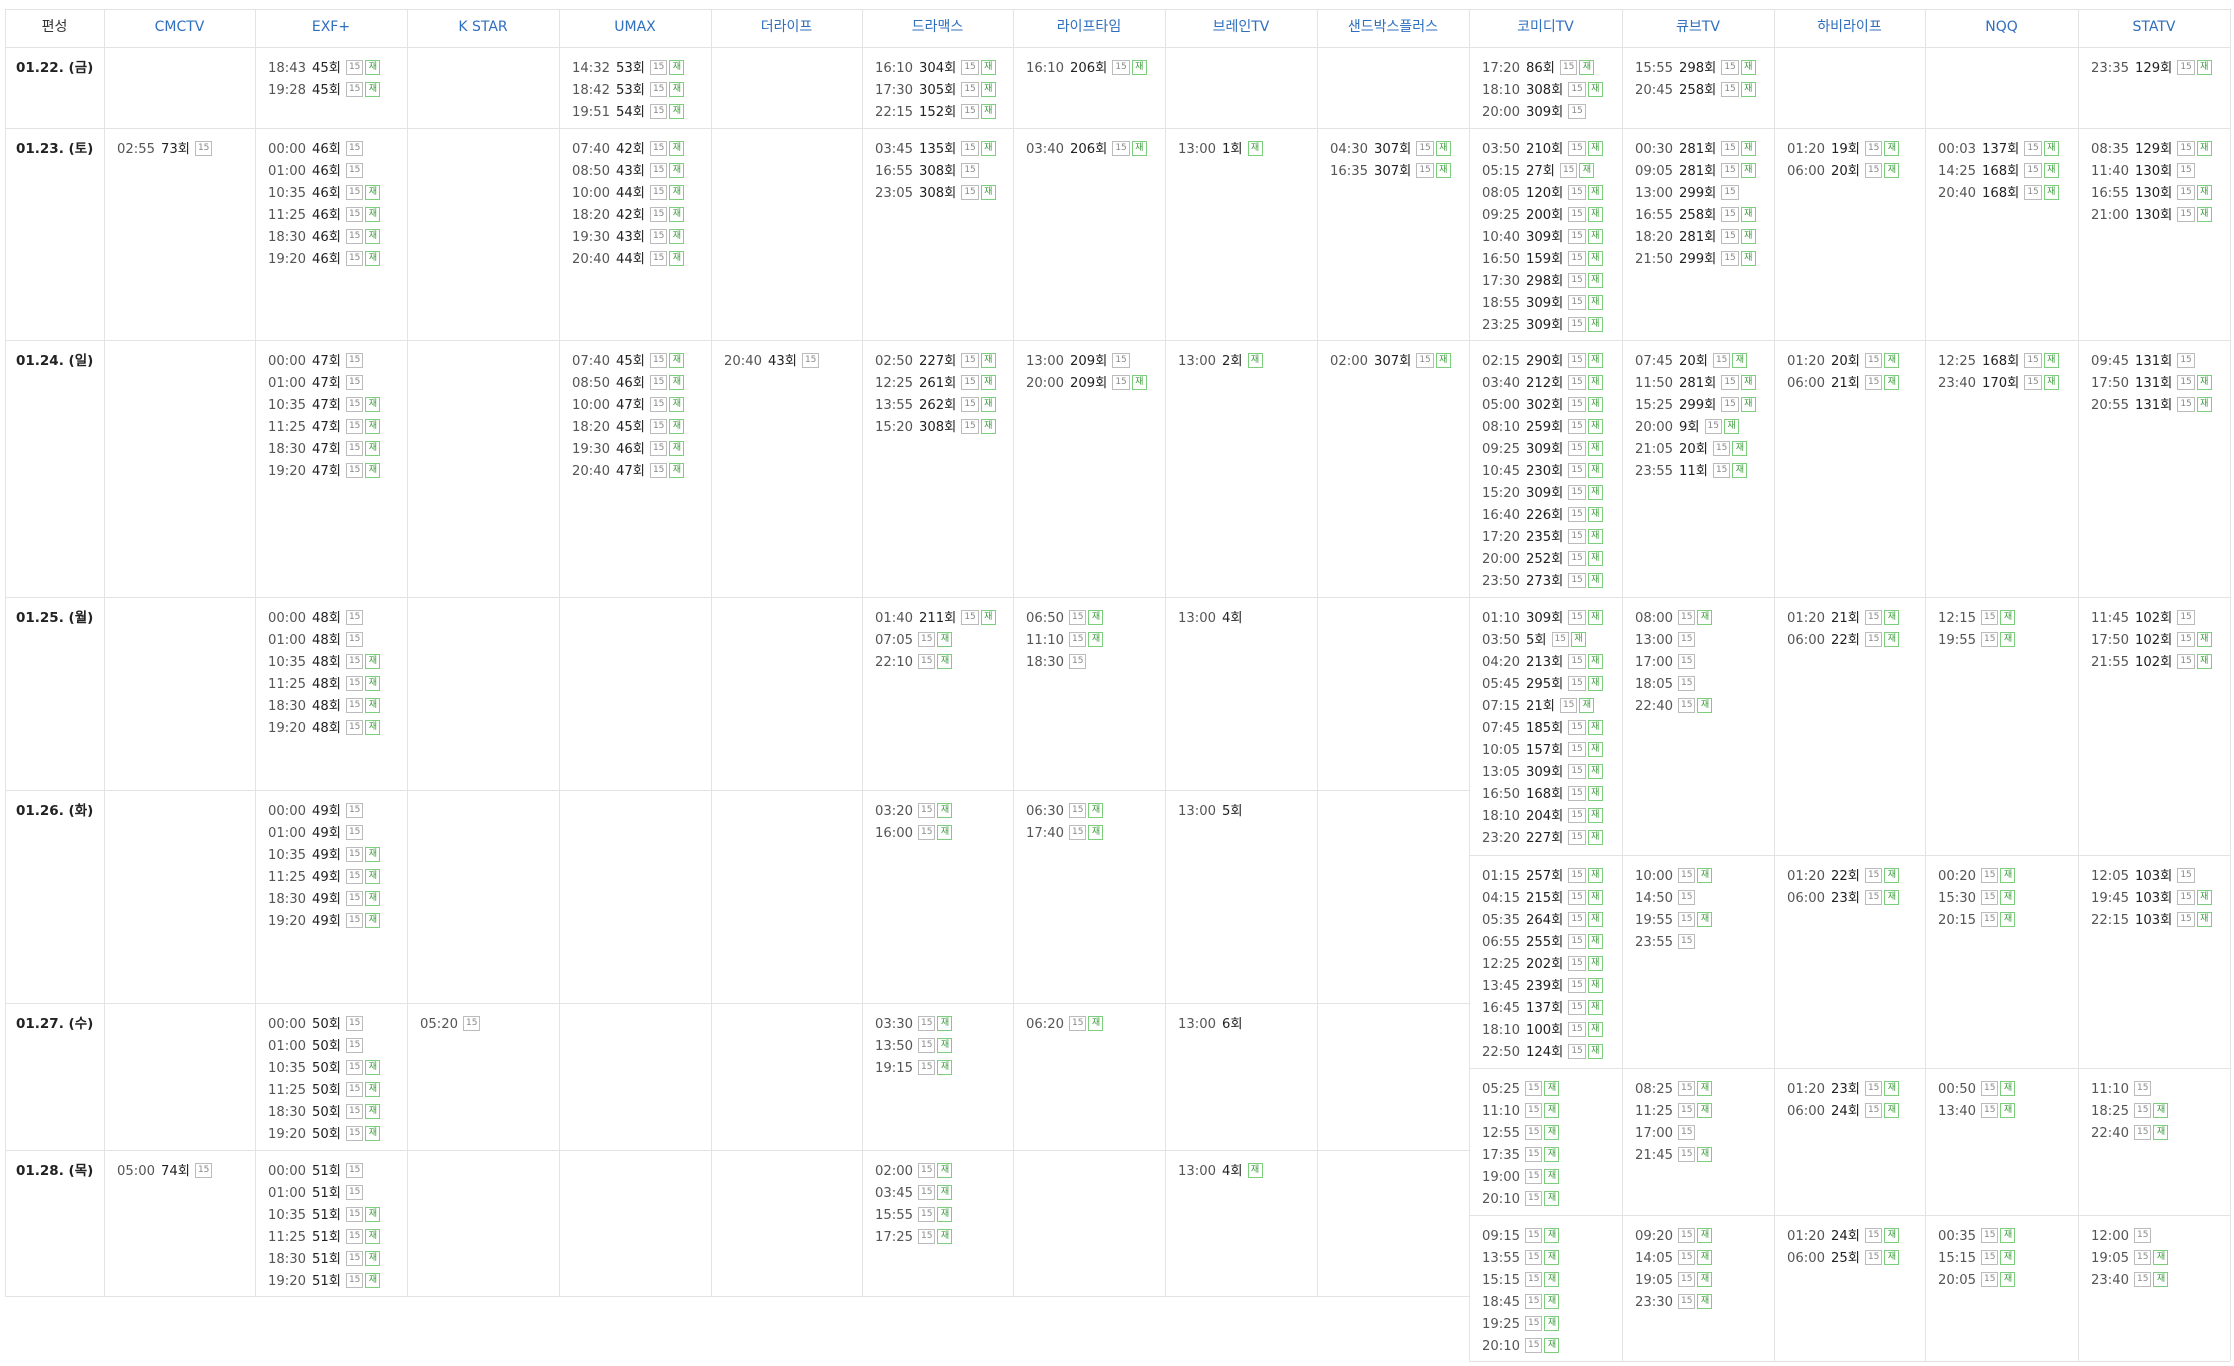 The height and width of the screenshot is (1366, 2234). Describe the element at coordinates (316, 1194) in the screenshot. I see `program-entry: 01:00 51회 15` at that location.